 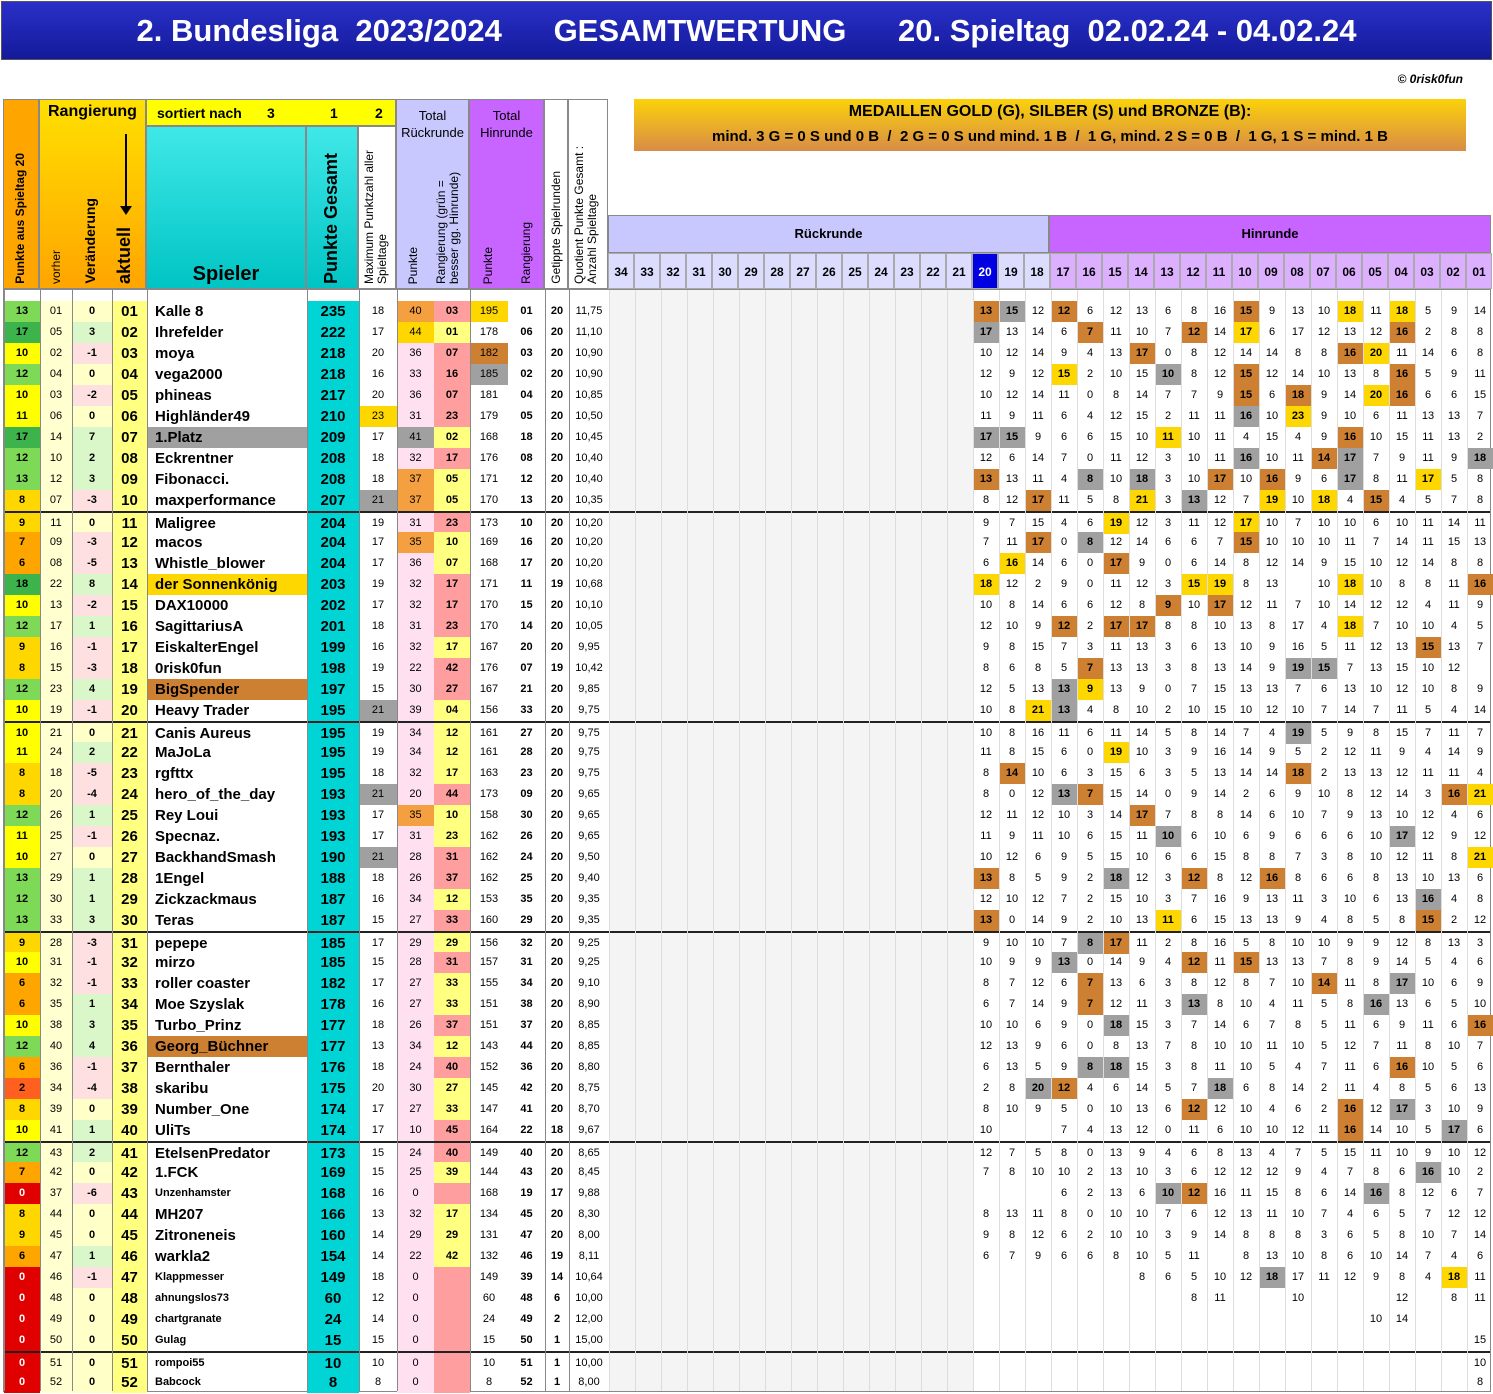 I want to click on cell-total: 208, so click(x=333, y=458).